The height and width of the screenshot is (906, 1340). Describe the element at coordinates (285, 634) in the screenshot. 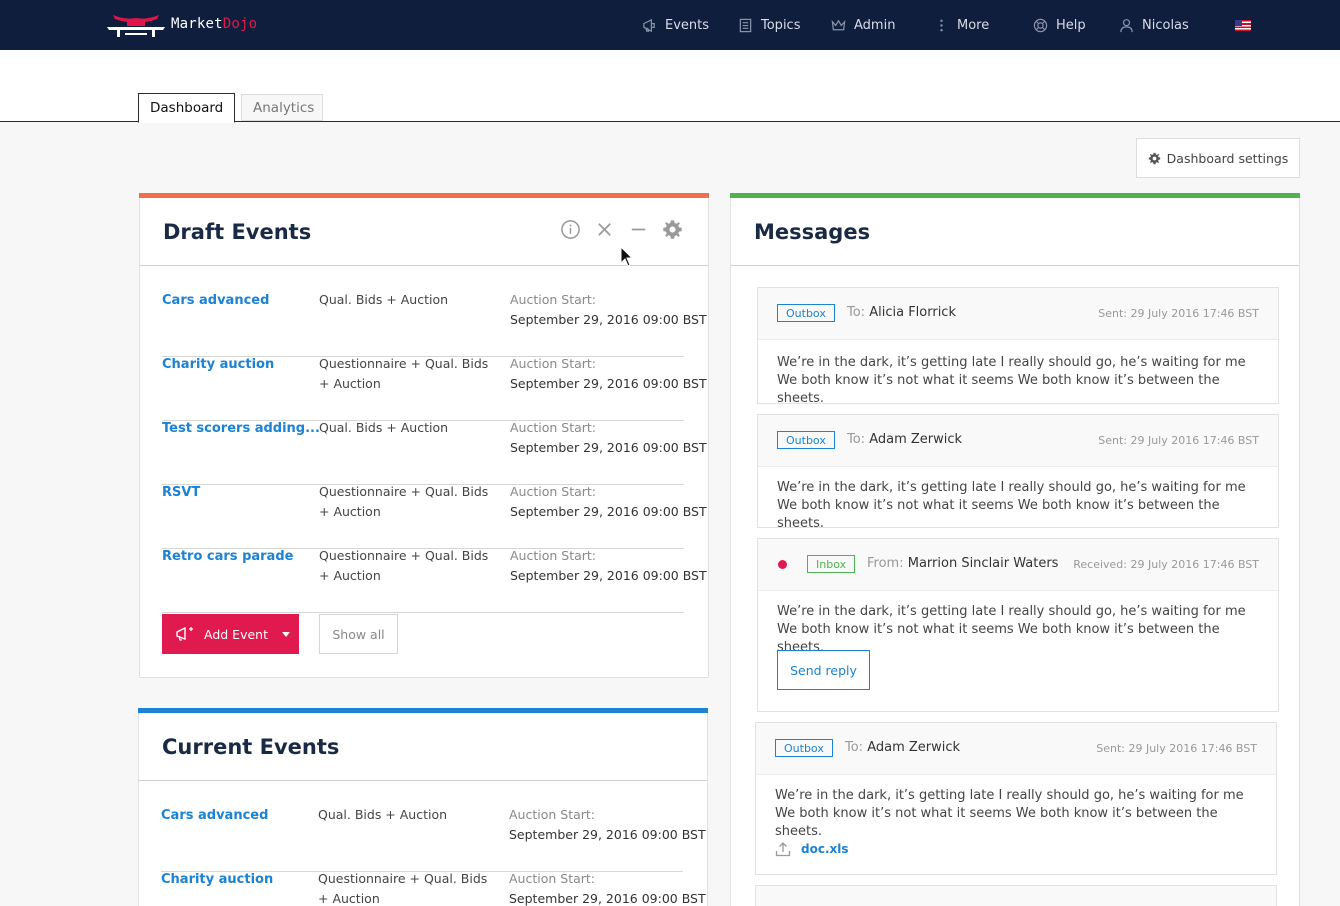

I see `chevron-down-icon` at that location.